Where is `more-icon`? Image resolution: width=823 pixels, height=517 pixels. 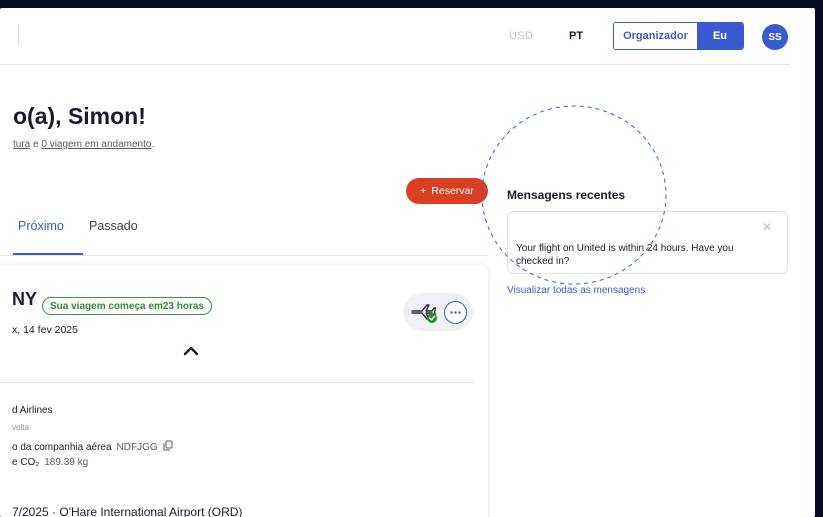
more-icon is located at coordinates (455, 312).